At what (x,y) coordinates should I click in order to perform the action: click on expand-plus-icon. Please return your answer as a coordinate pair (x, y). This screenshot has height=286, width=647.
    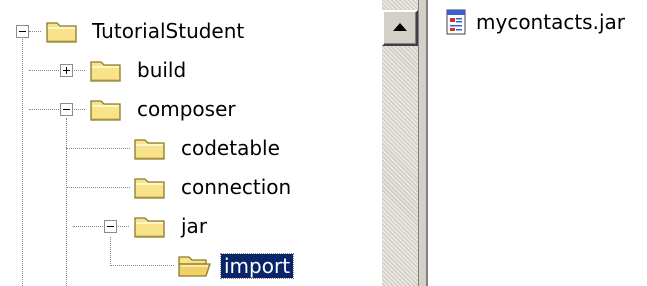
    Looking at the image, I should click on (66, 70).